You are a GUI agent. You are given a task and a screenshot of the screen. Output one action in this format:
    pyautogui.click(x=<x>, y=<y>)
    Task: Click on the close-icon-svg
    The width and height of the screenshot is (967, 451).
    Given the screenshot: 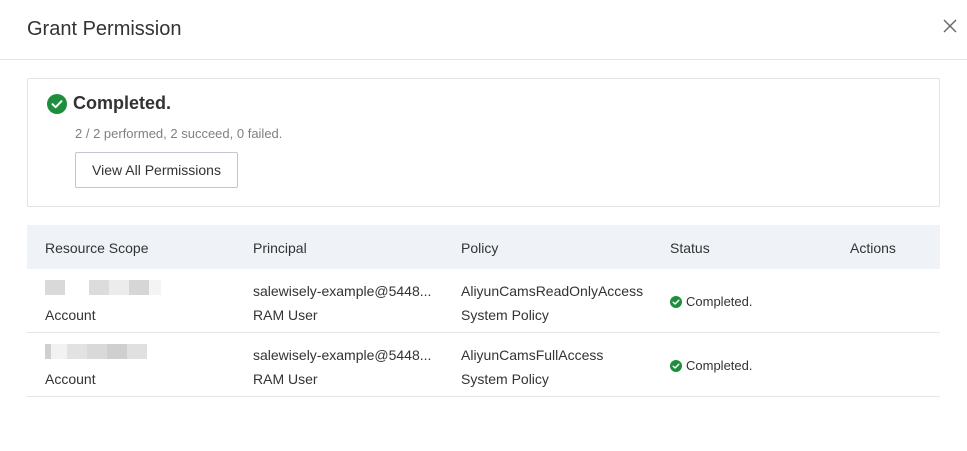 What is the action you would take?
    pyautogui.click(x=950, y=26)
    